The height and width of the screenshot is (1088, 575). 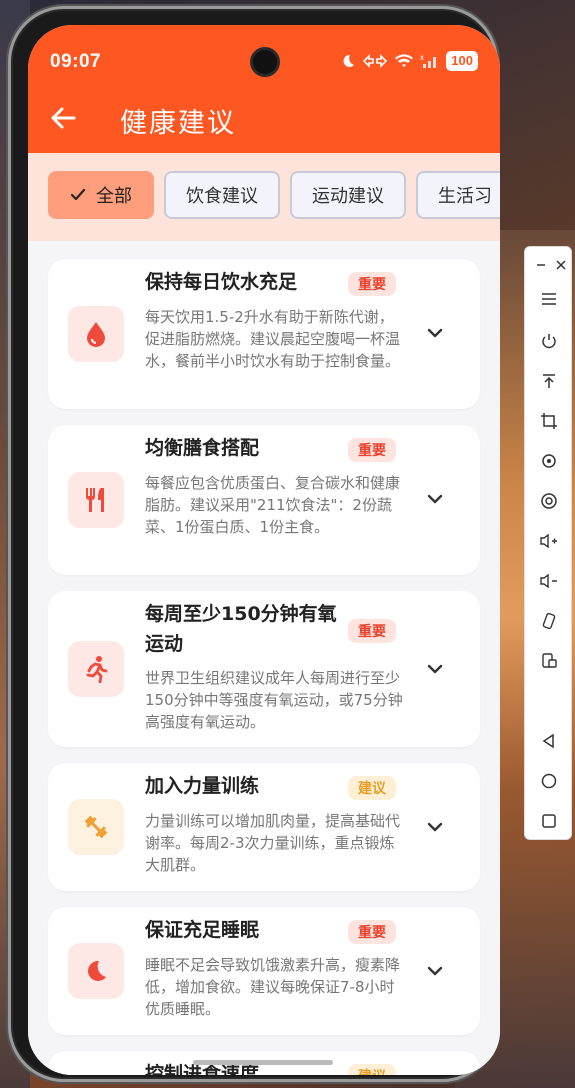 I want to click on tab-exercise: 运动建议, so click(x=348, y=195).